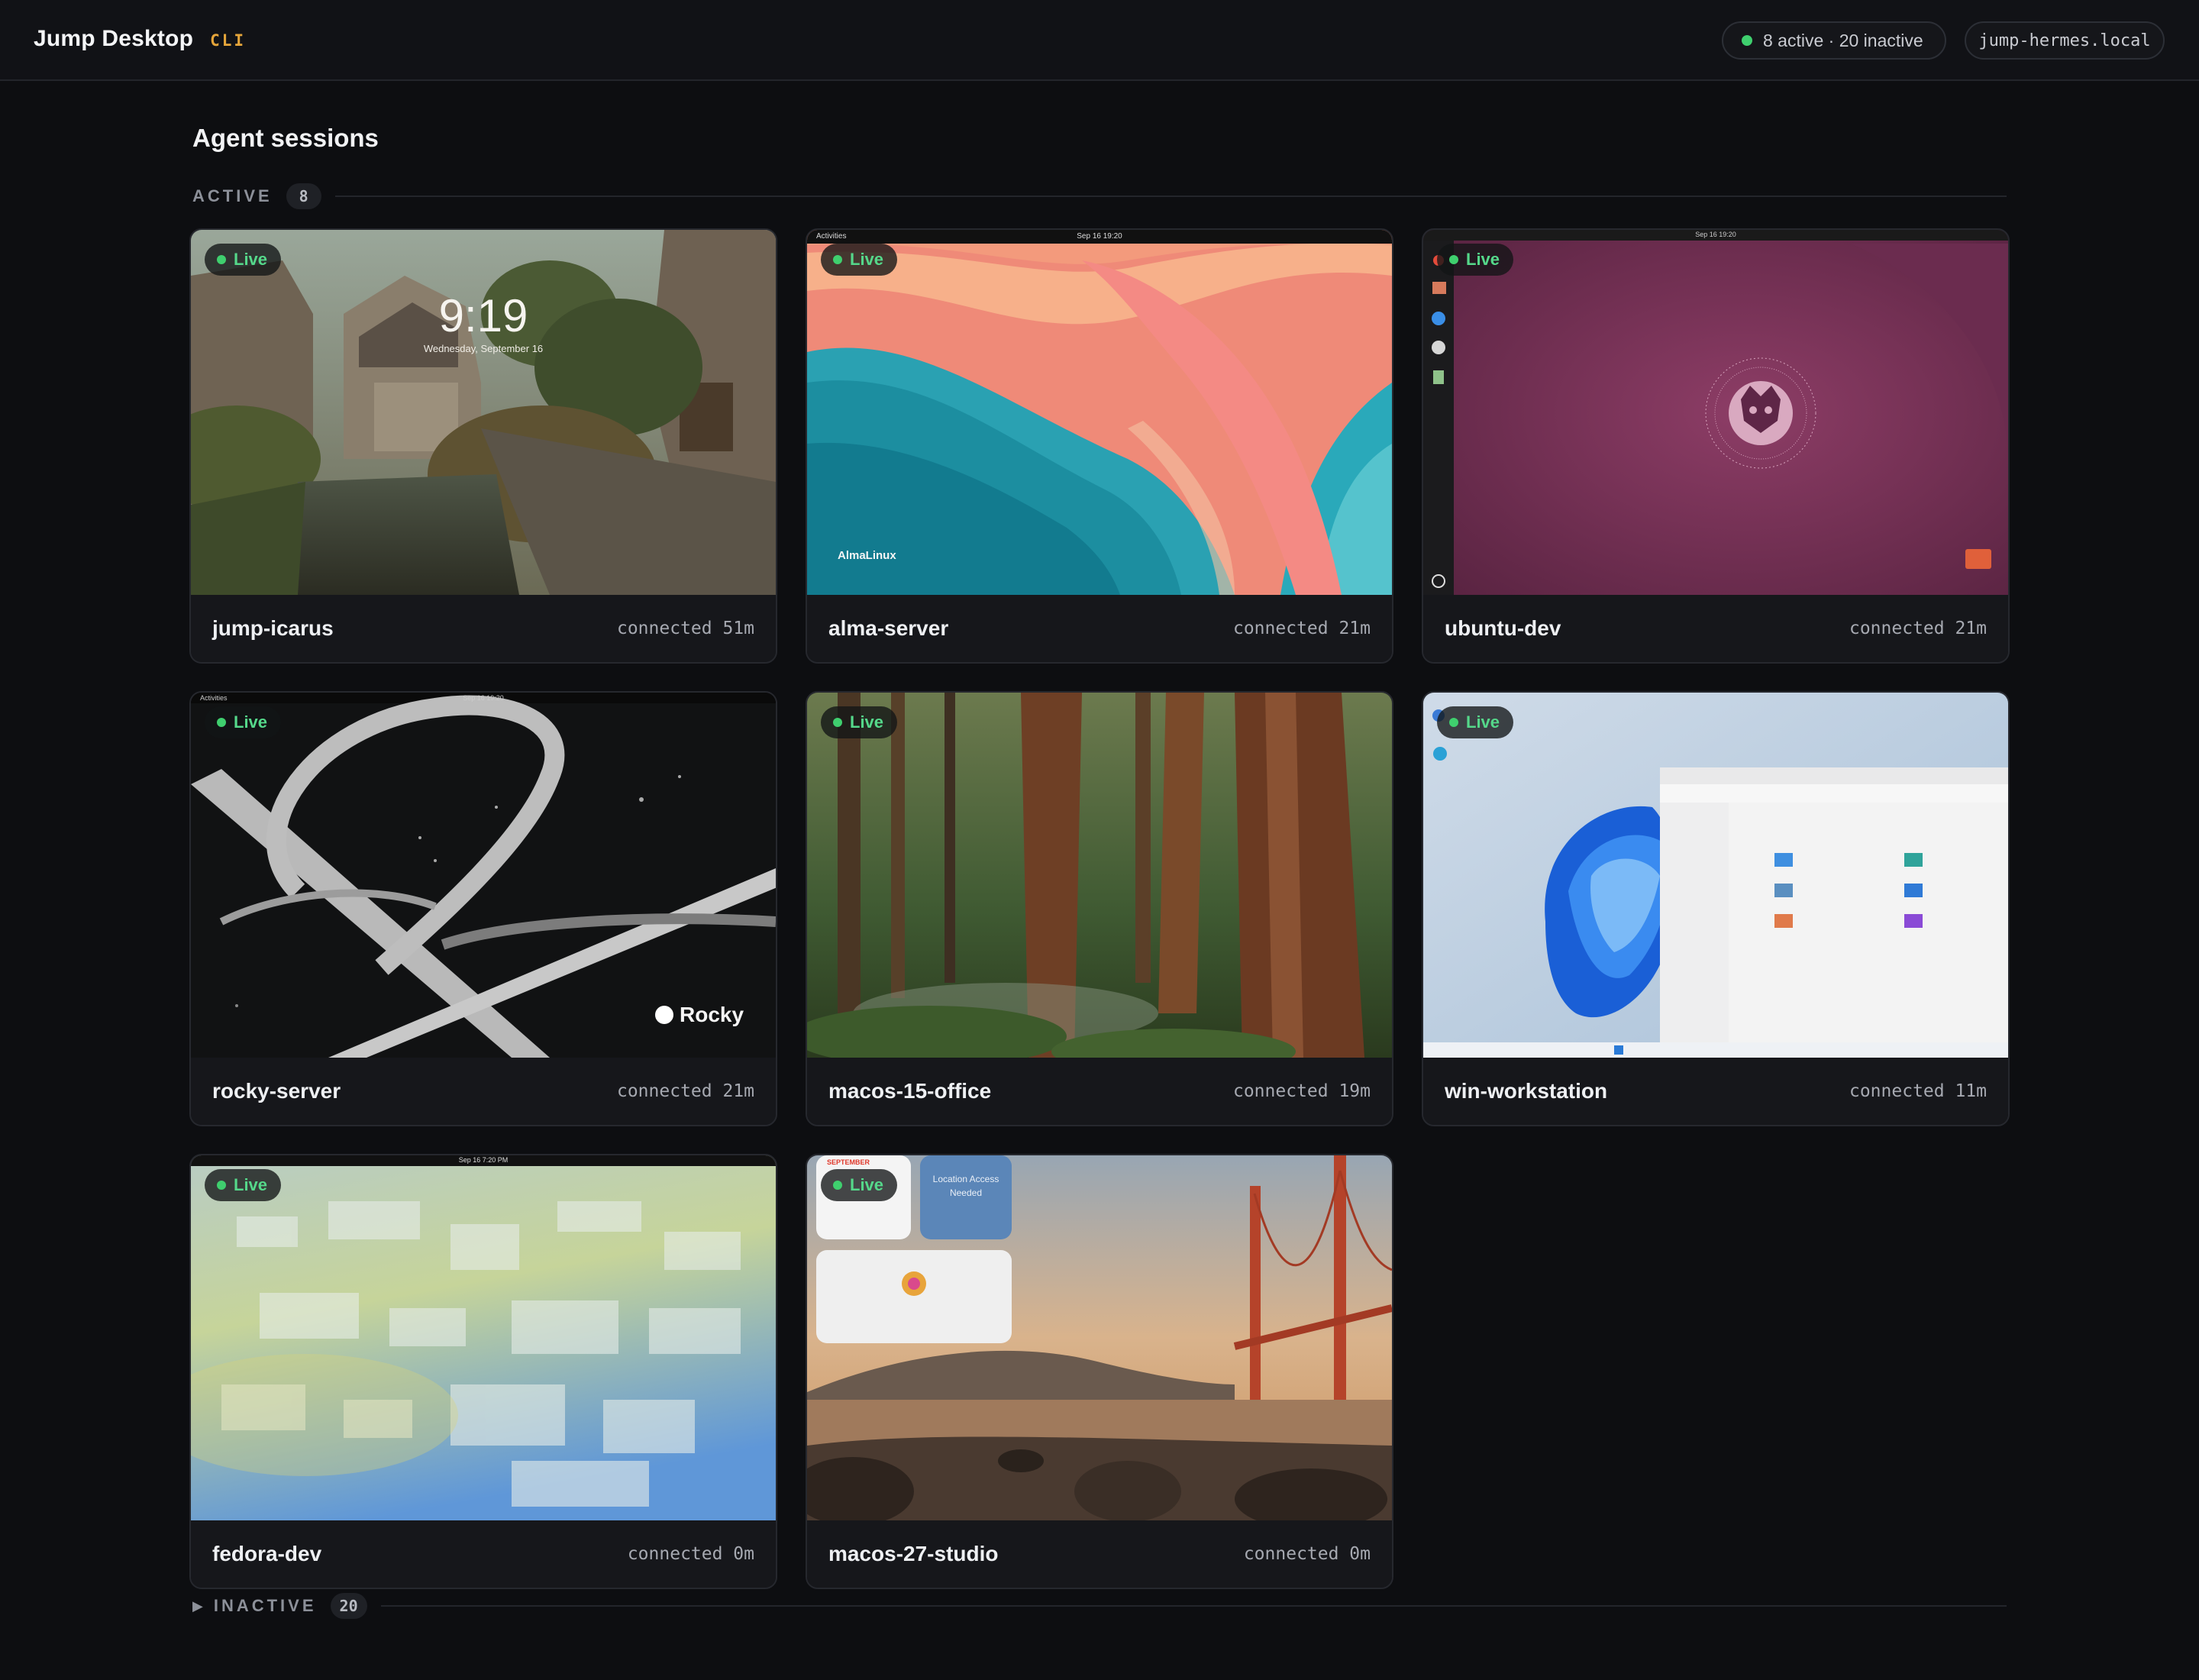 The image size is (2199, 1680). I want to click on page-title: Agent sessions, so click(286, 138).